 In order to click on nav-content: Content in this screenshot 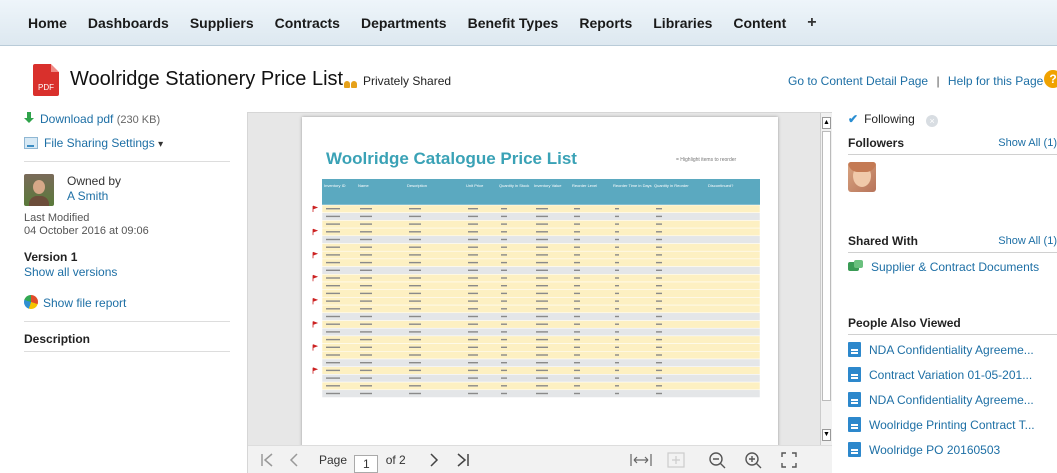, I will do `click(759, 23)`.